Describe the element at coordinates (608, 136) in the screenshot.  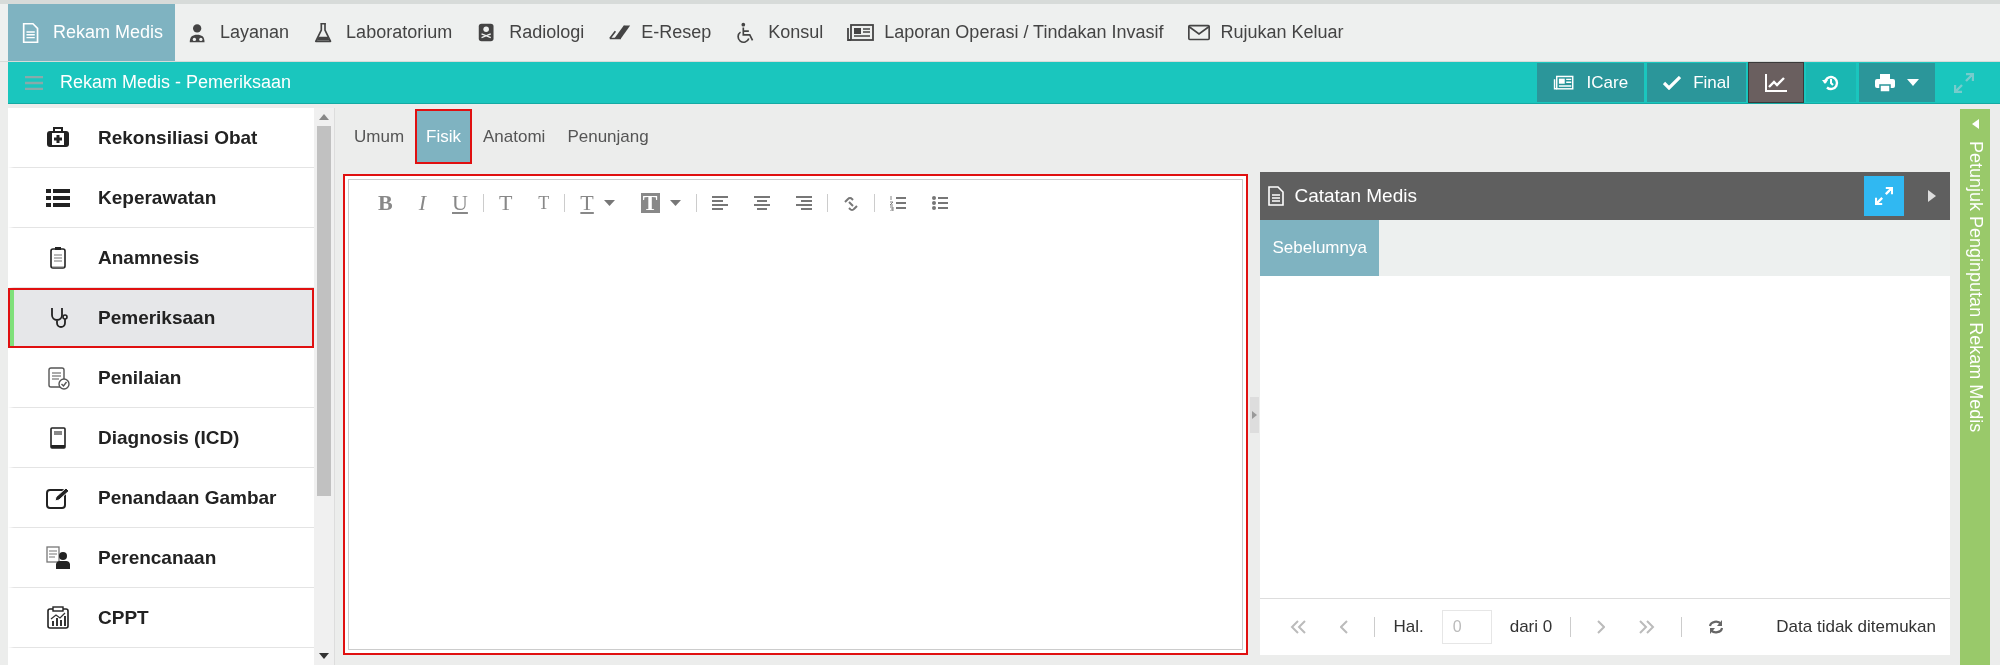
I see `tab: Penunjang` at that location.